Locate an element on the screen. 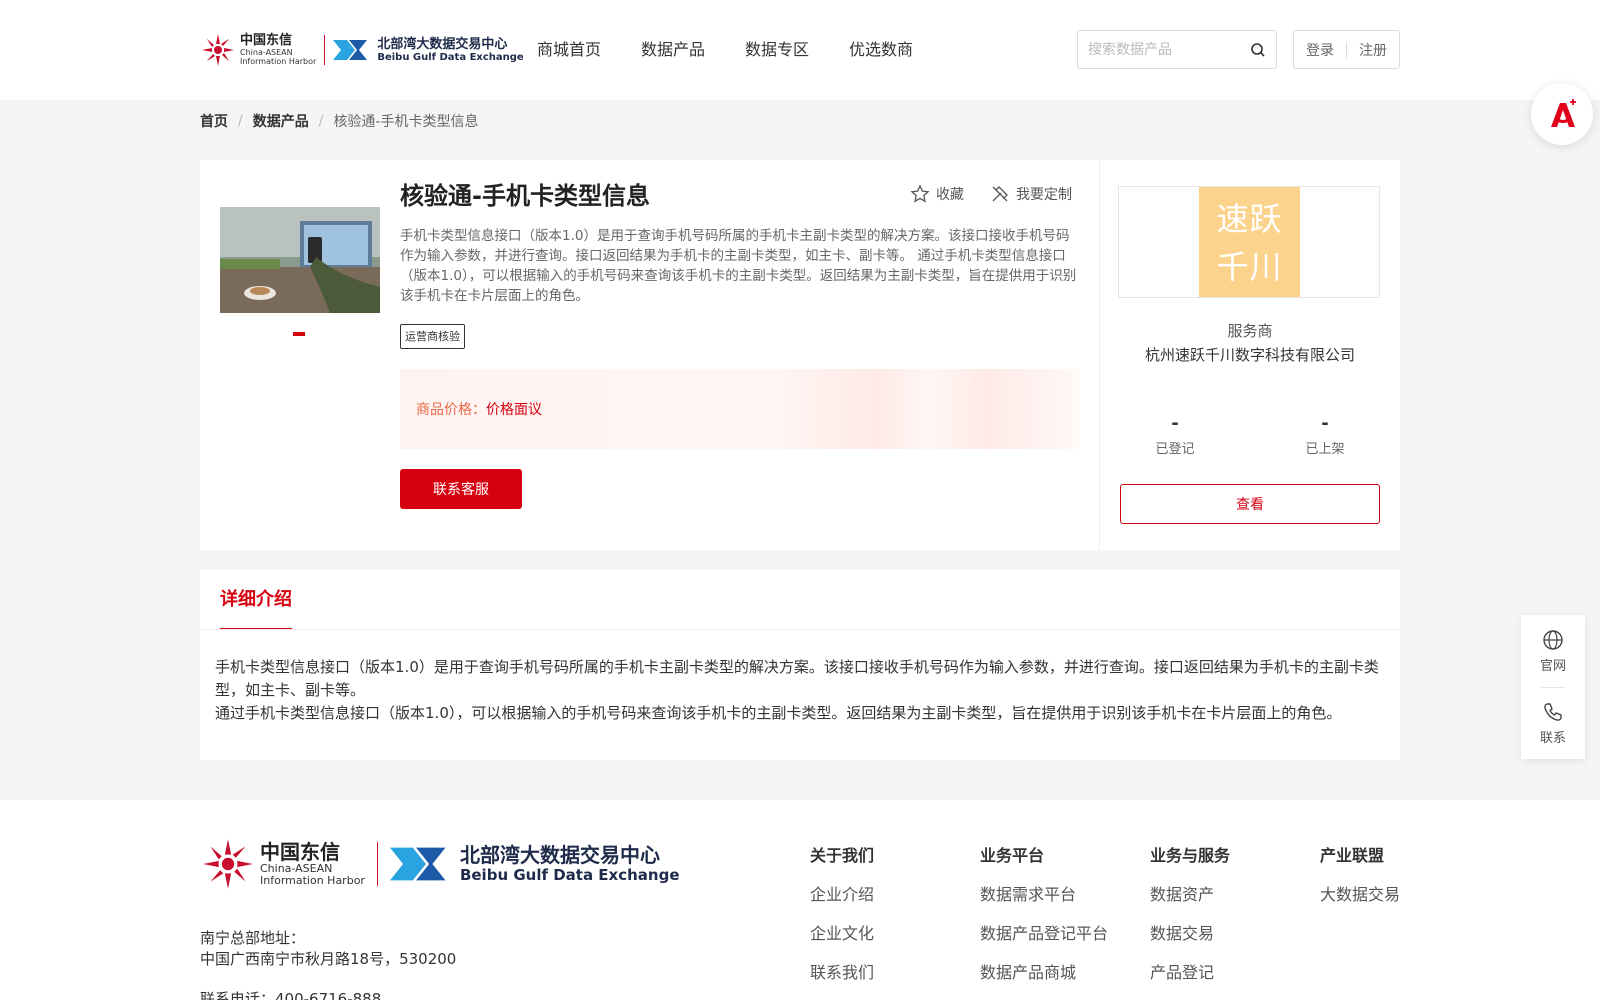 Image resolution: width=1600 pixels, height=1000 pixels. footer-link: 数据产品登记平台 is located at coordinates (1044, 934).